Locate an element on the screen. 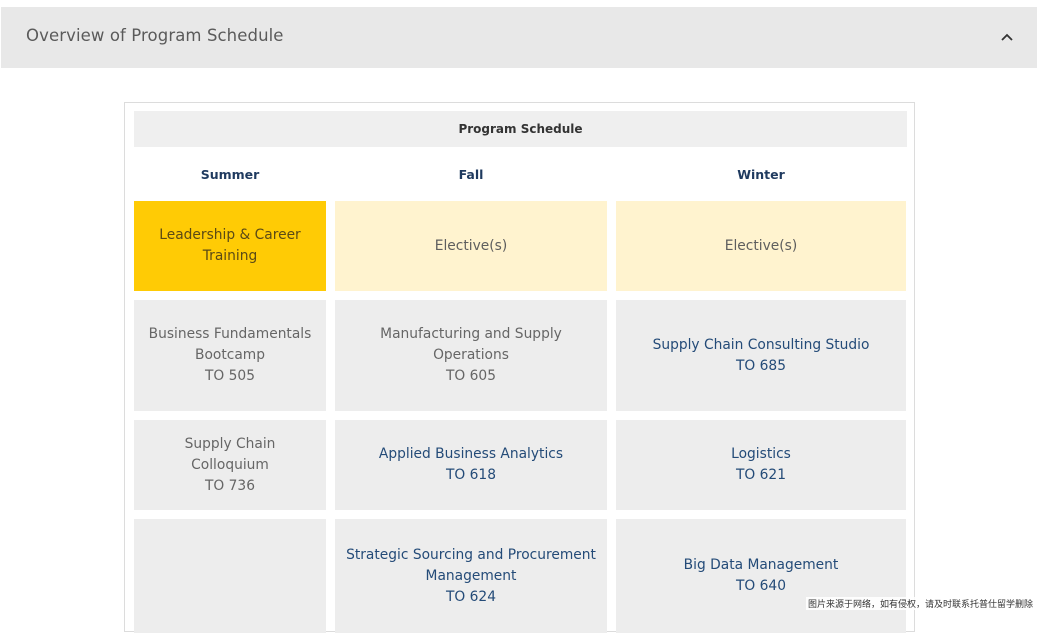  course-text-line: TO 685 is located at coordinates (760, 365).